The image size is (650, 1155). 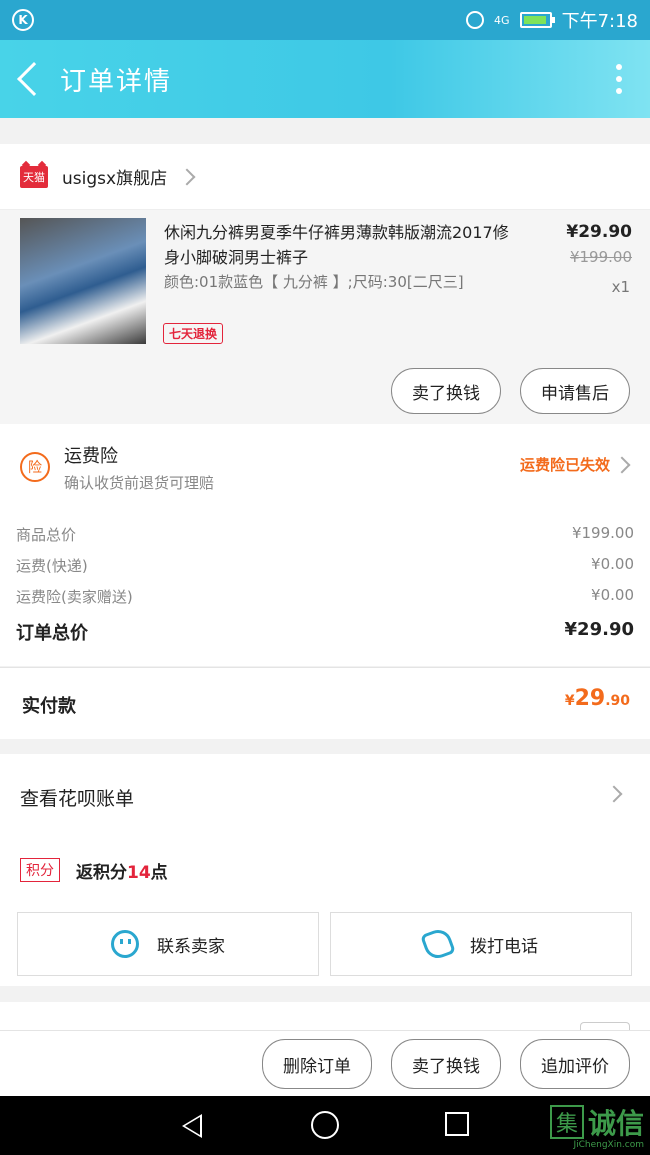 What do you see at coordinates (325, 20) in the screenshot?
I see `status-bar: K 4G 下午7:18` at bounding box center [325, 20].